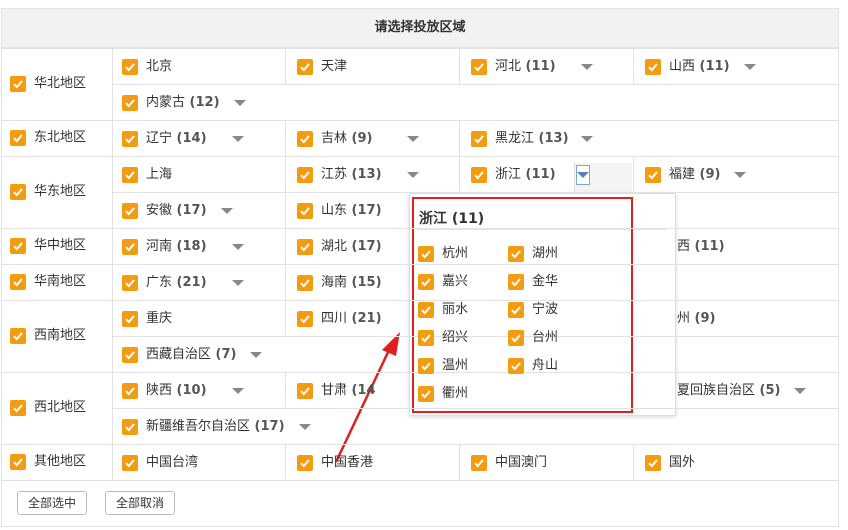 Image resolution: width=848 pixels, height=530 pixels. I want to click on province-label: 江苏 (13), so click(351, 175).